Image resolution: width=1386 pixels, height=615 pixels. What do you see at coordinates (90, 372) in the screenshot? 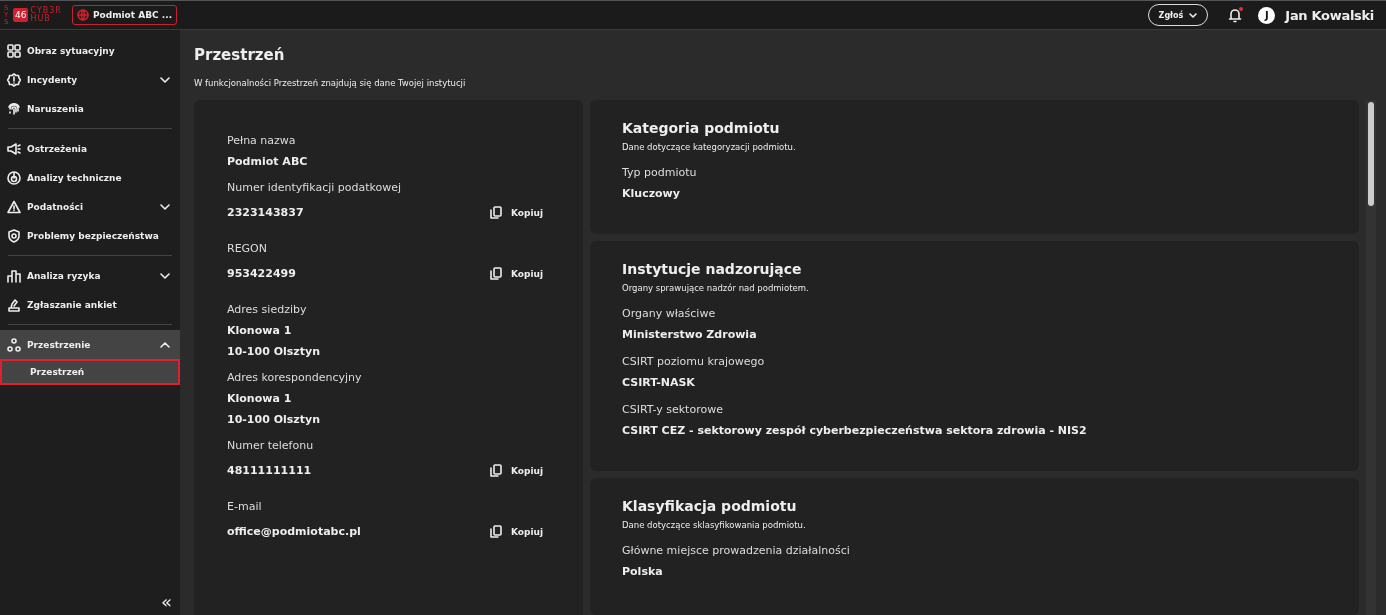
I see `sidebar-subitem: Przestrzeń` at bounding box center [90, 372].